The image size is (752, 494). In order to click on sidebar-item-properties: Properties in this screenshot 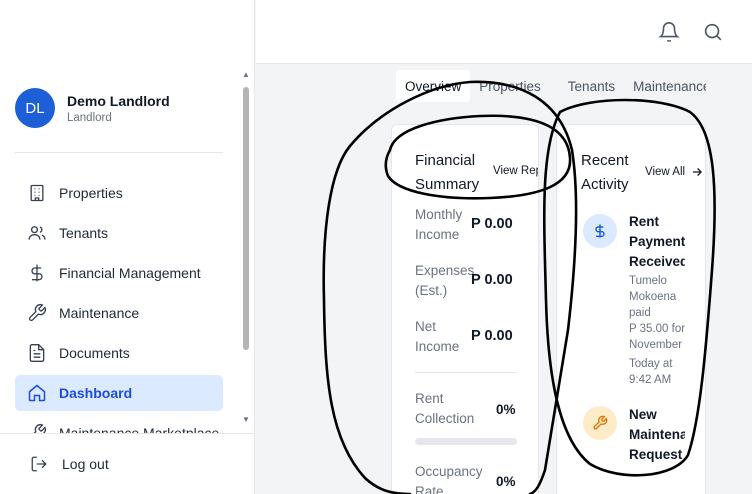, I will do `click(119, 193)`.